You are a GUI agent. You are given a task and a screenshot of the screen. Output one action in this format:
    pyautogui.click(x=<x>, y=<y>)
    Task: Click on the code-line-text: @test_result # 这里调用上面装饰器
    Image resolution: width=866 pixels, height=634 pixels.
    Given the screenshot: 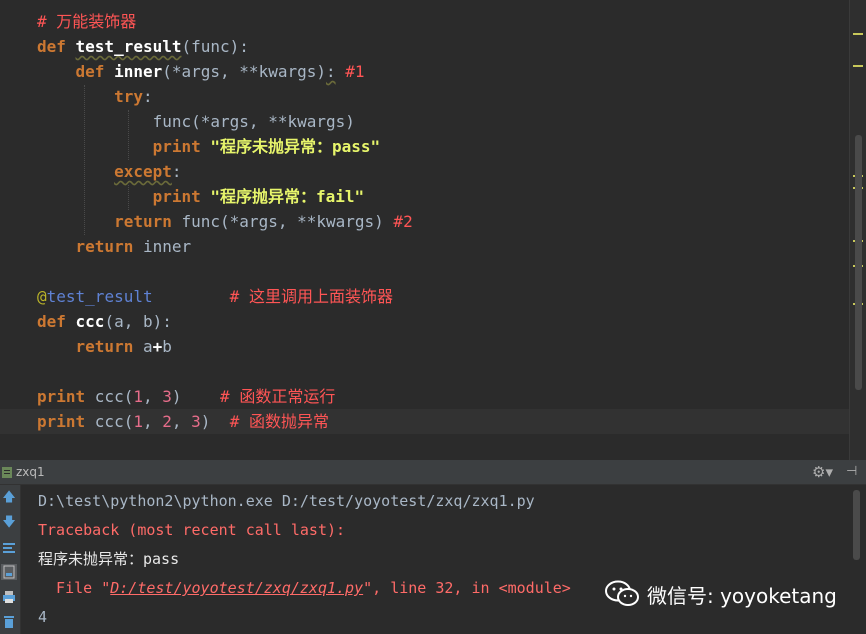 What is the action you would take?
    pyautogui.click(x=215, y=296)
    